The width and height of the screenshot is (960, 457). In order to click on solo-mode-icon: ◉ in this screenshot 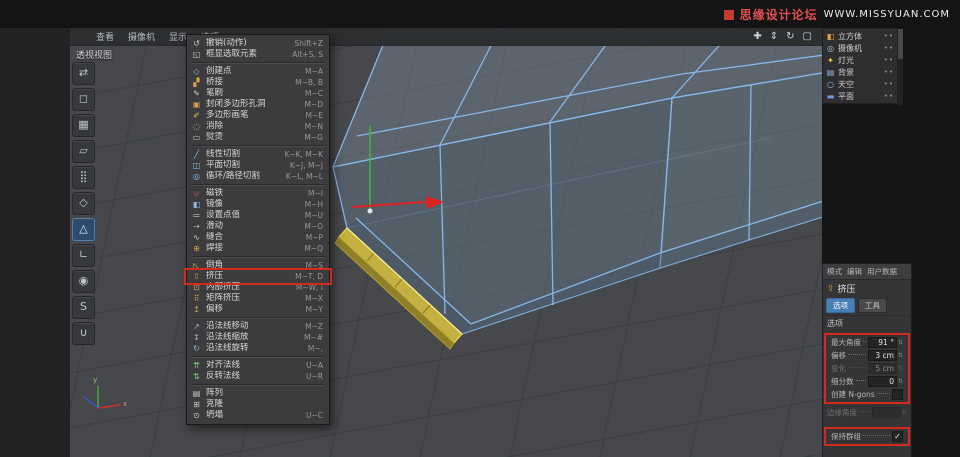, I will do `click(83, 281)`.